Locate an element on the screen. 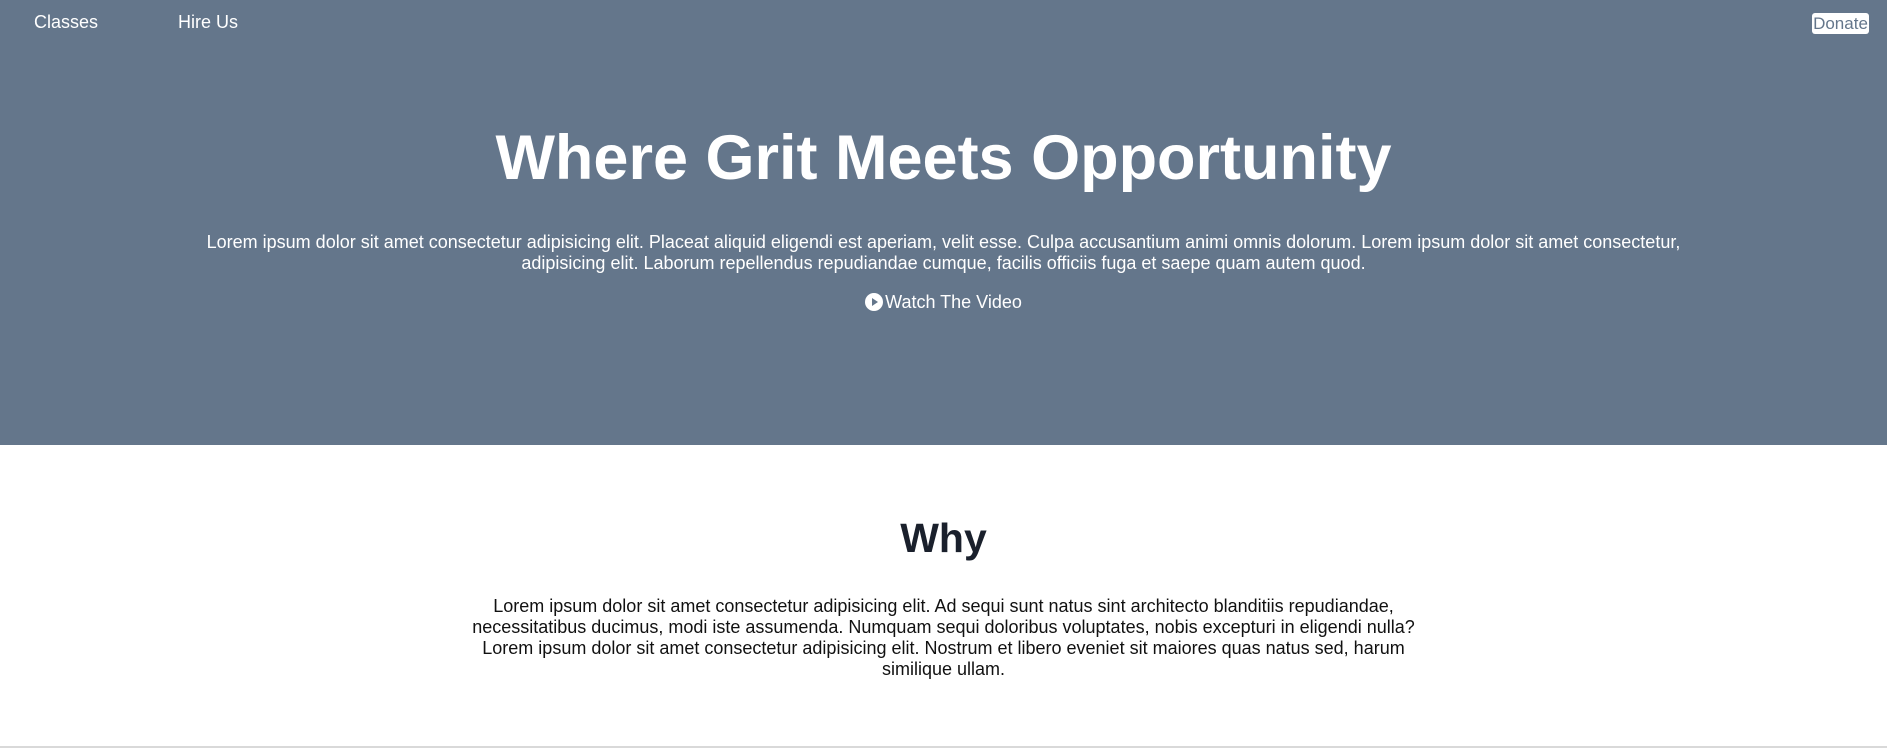 This screenshot has height=748, width=1887. donate-button: Donate is located at coordinates (1840, 23).